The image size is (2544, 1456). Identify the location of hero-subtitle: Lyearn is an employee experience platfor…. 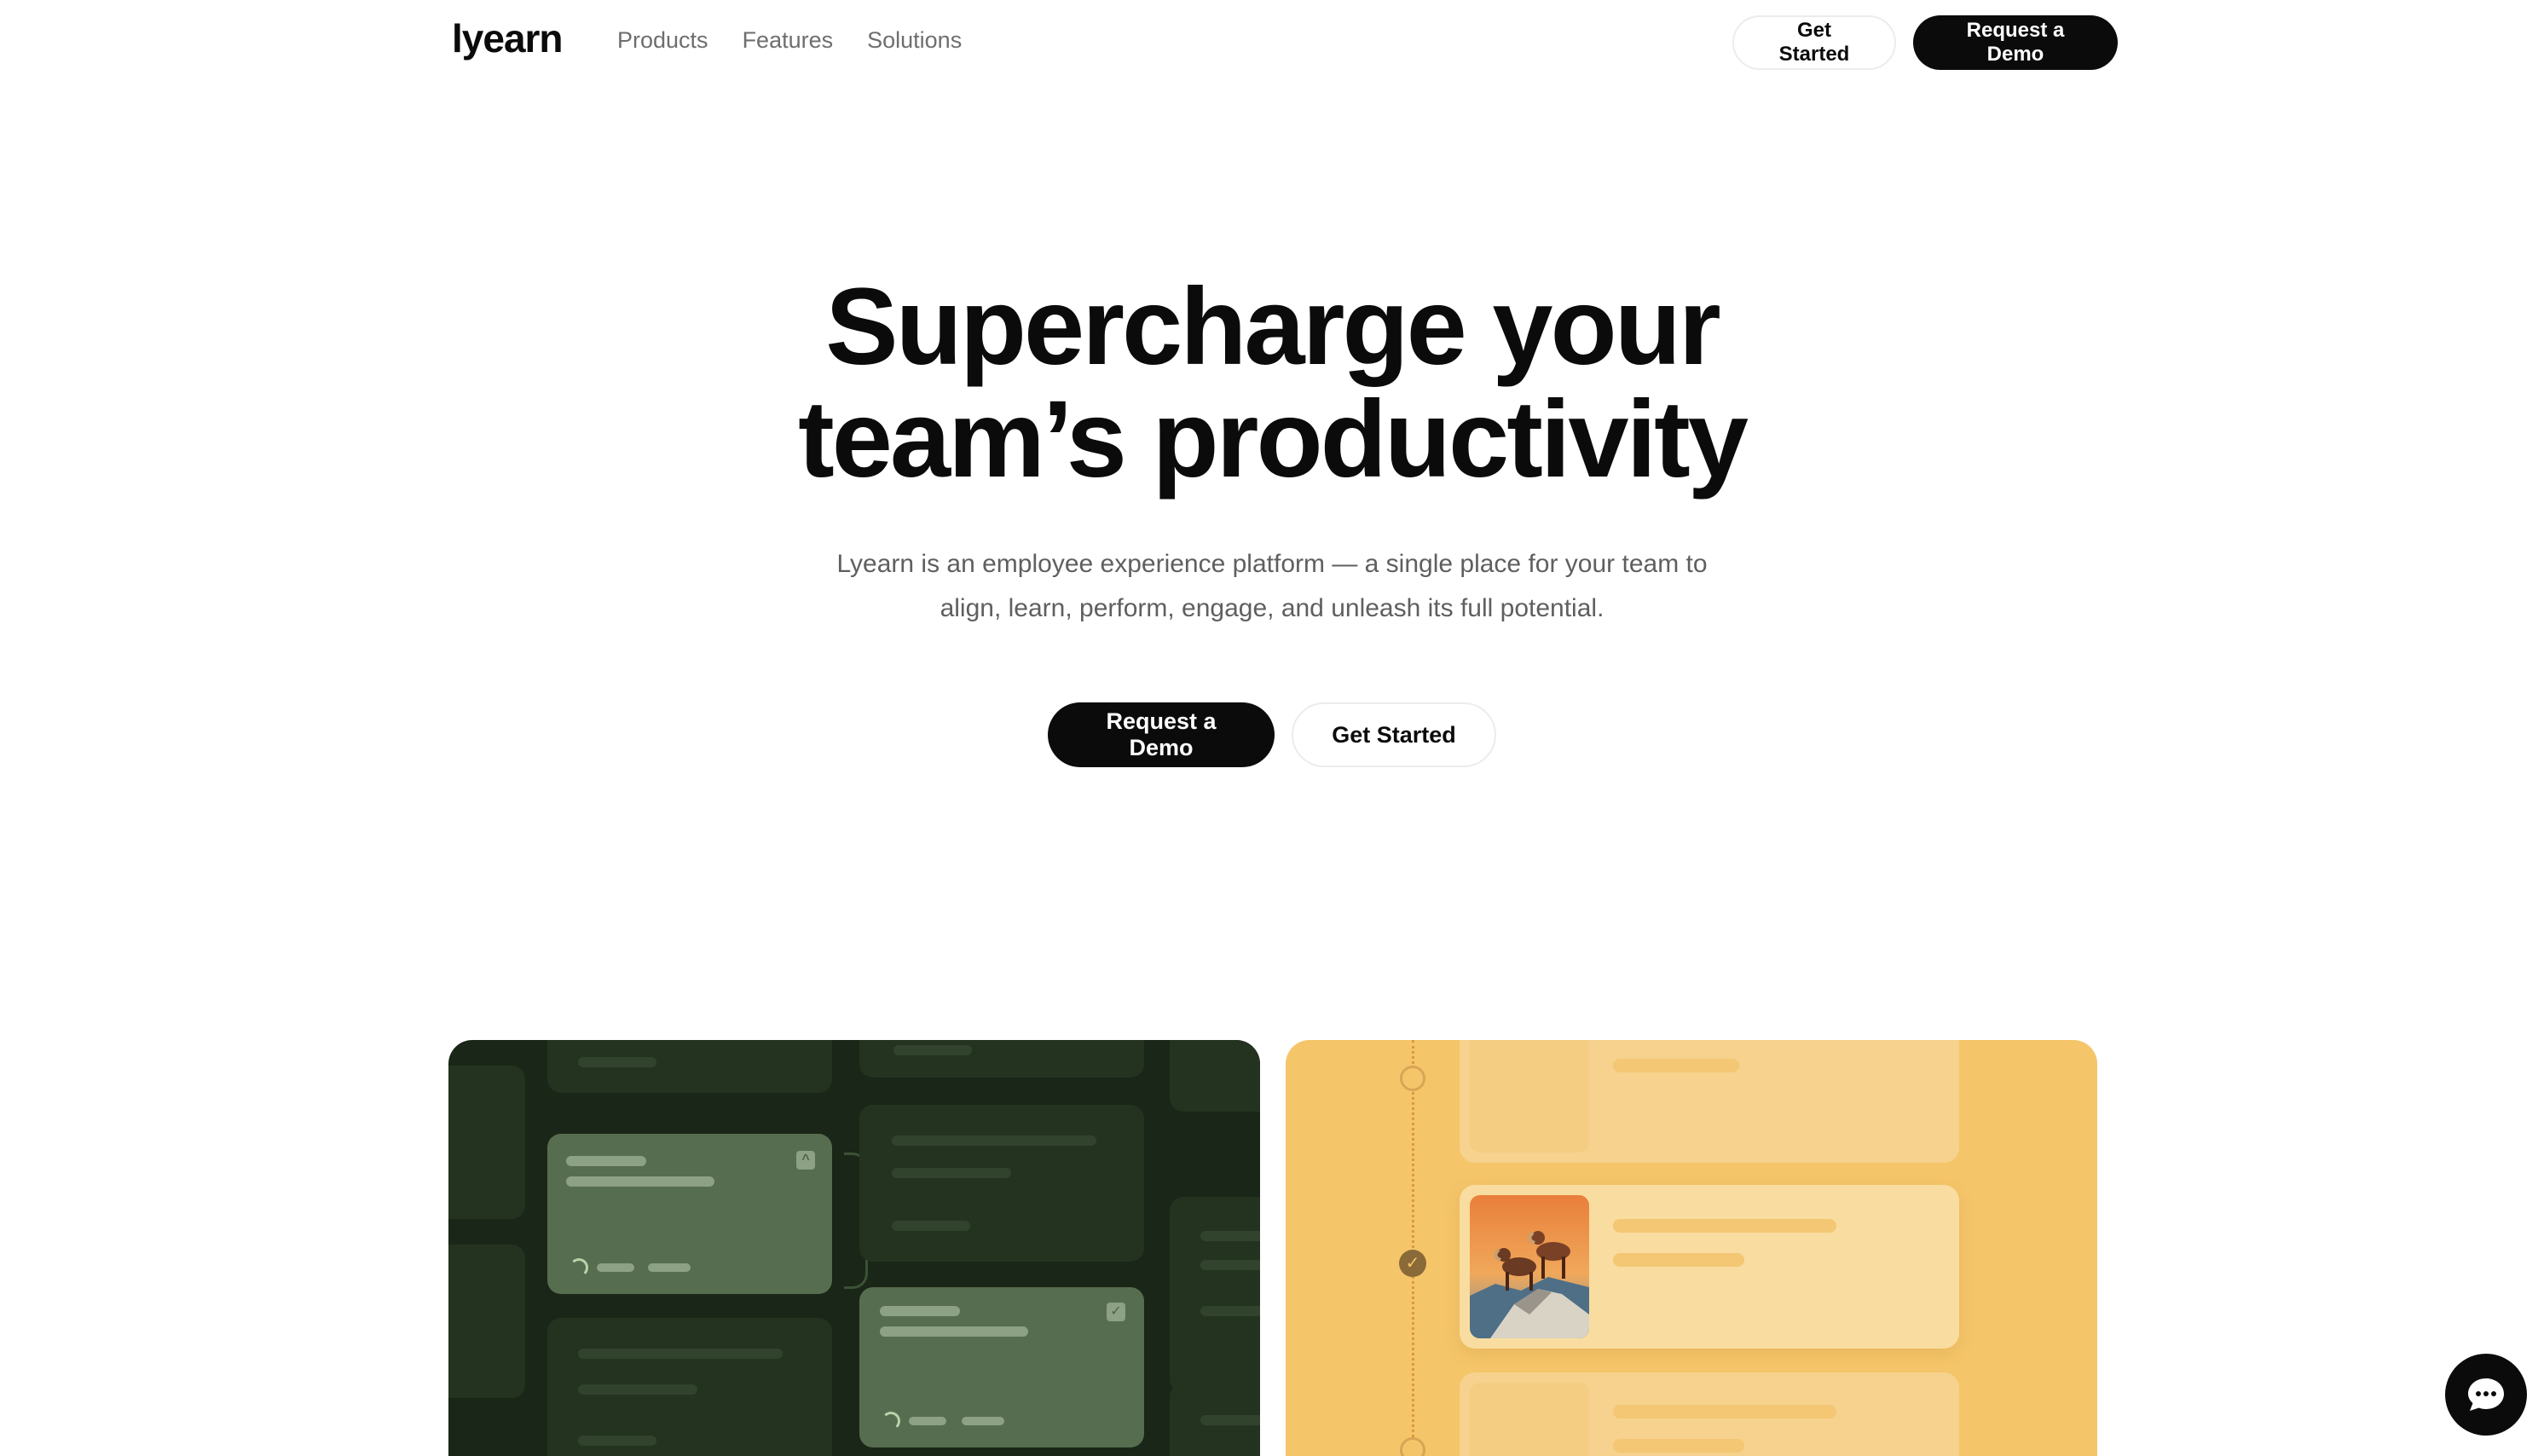
(1272, 586).